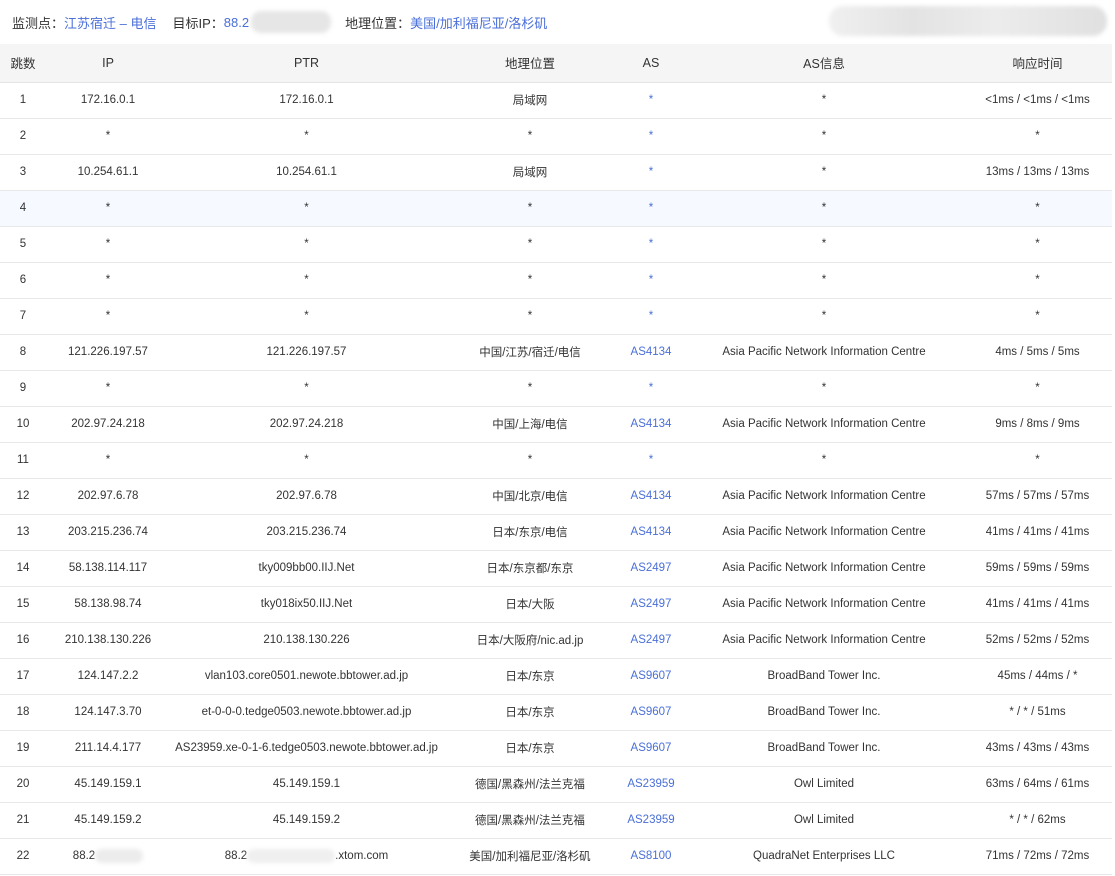 The image size is (1115, 876). I want to click on cell-ptr: 45.149.159.2, so click(306, 820).